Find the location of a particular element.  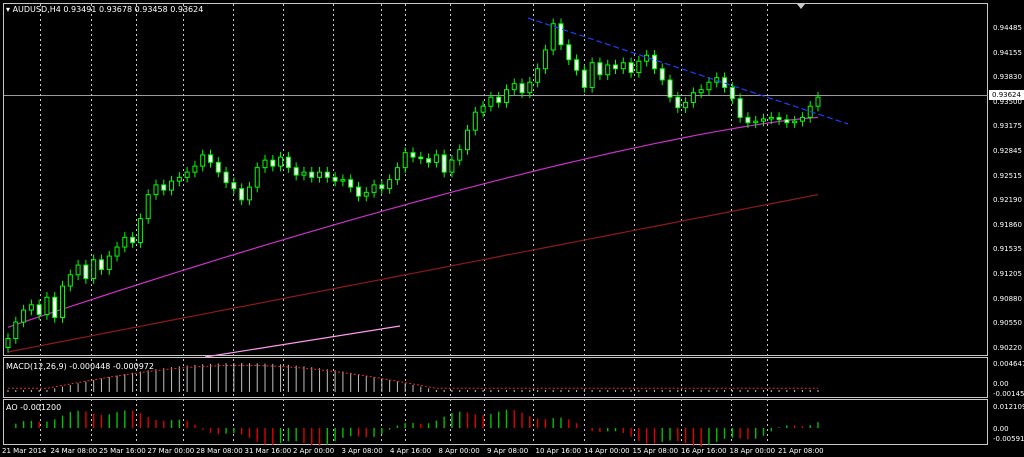

macd-axis-zero: 0.00 is located at coordinates (1001, 384).